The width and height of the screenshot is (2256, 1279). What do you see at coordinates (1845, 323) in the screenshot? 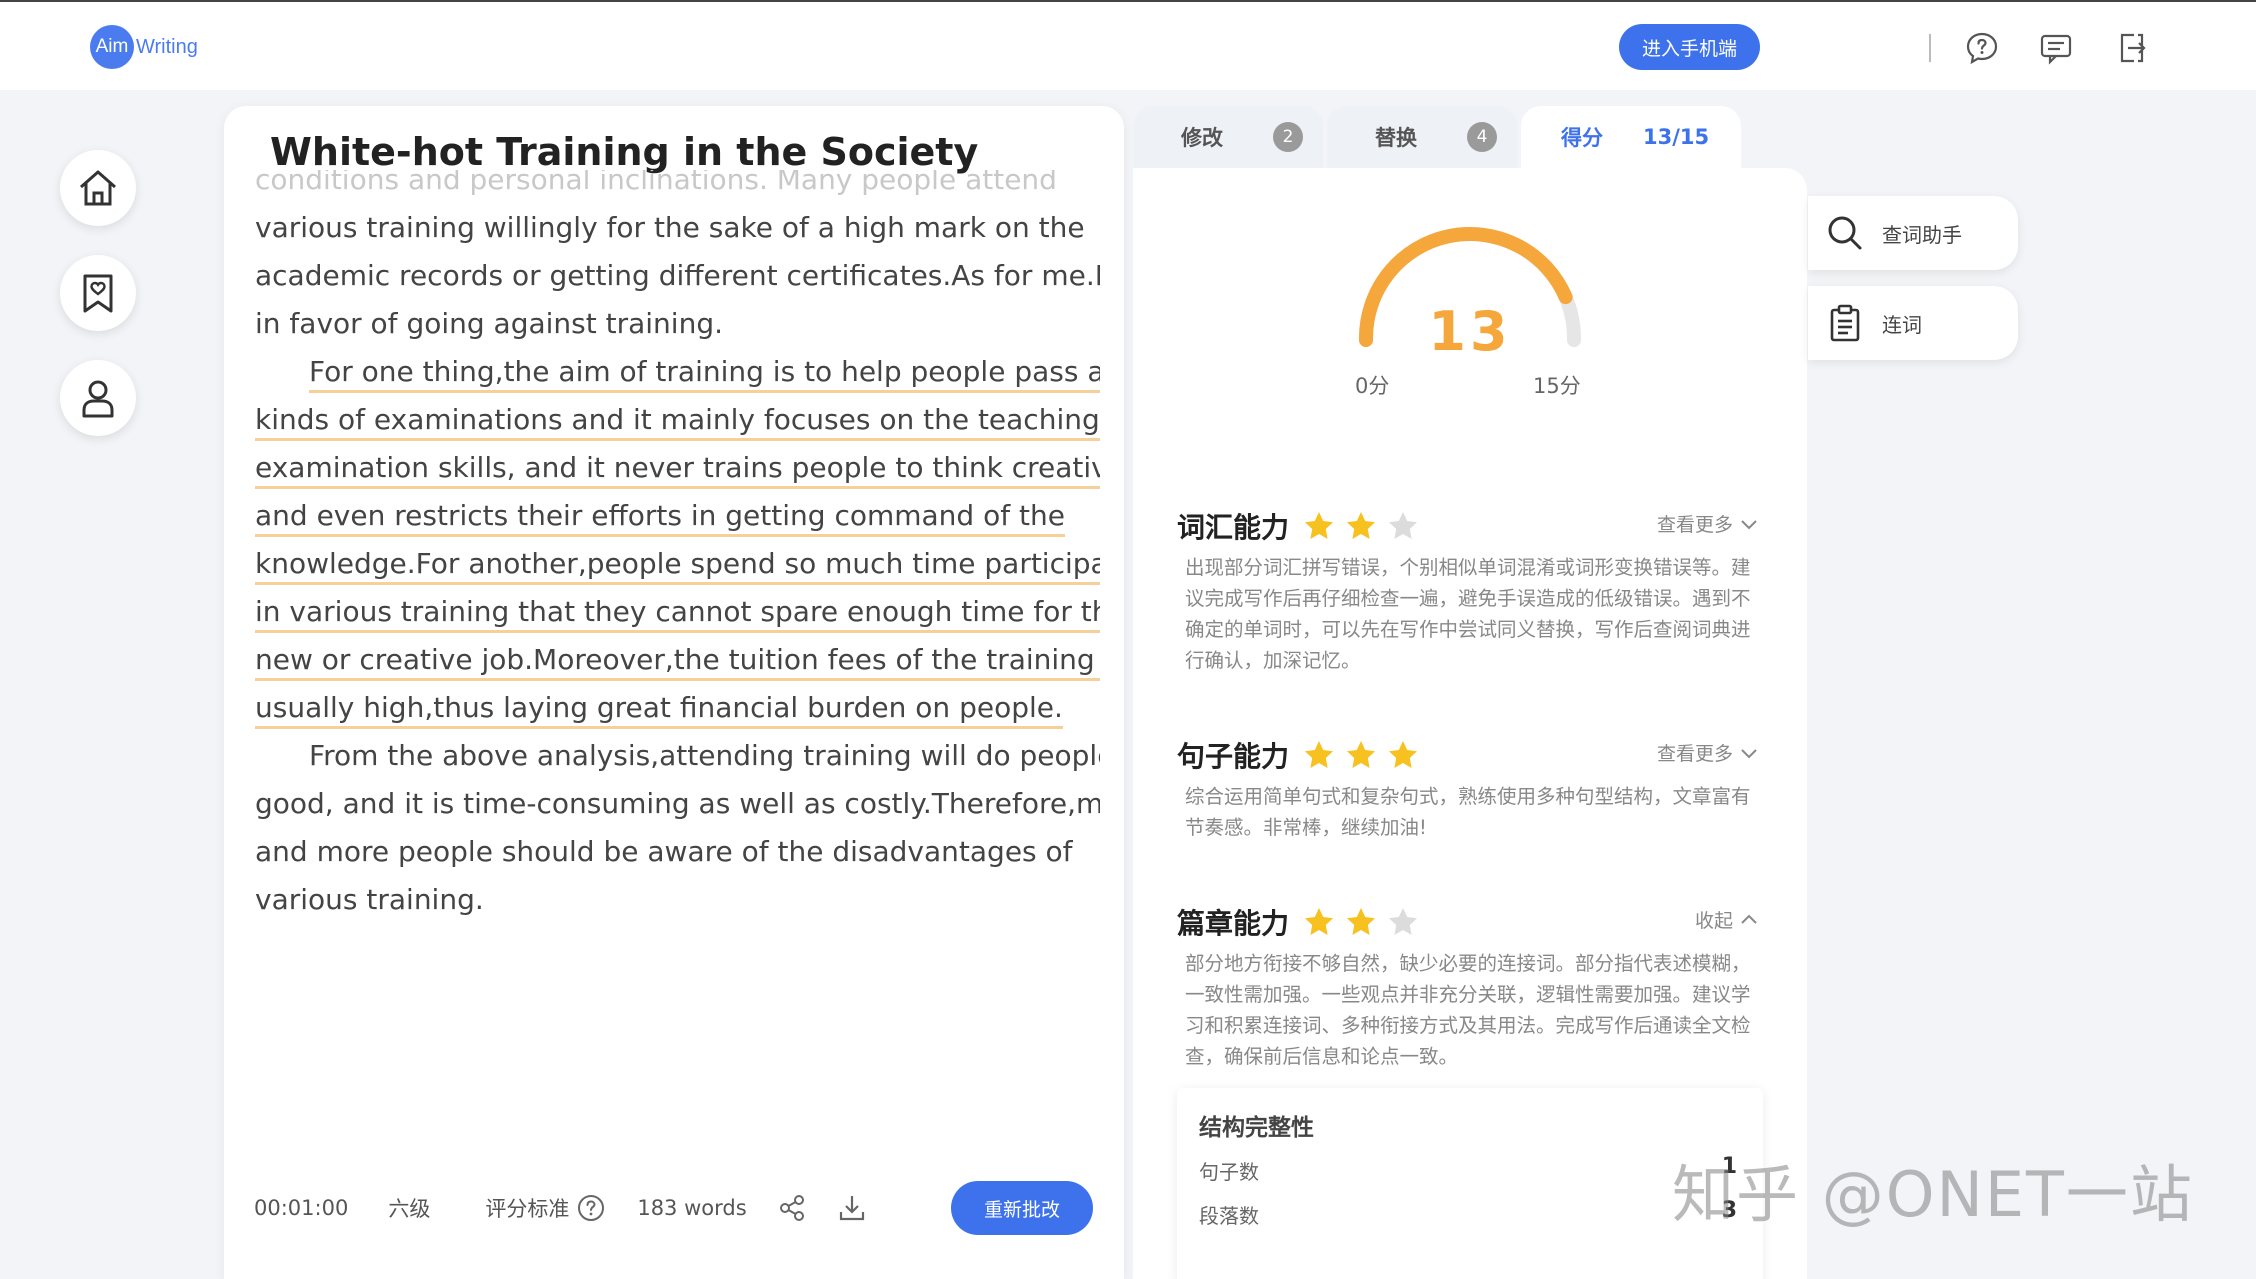
I see `clipboard-icon` at bounding box center [1845, 323].